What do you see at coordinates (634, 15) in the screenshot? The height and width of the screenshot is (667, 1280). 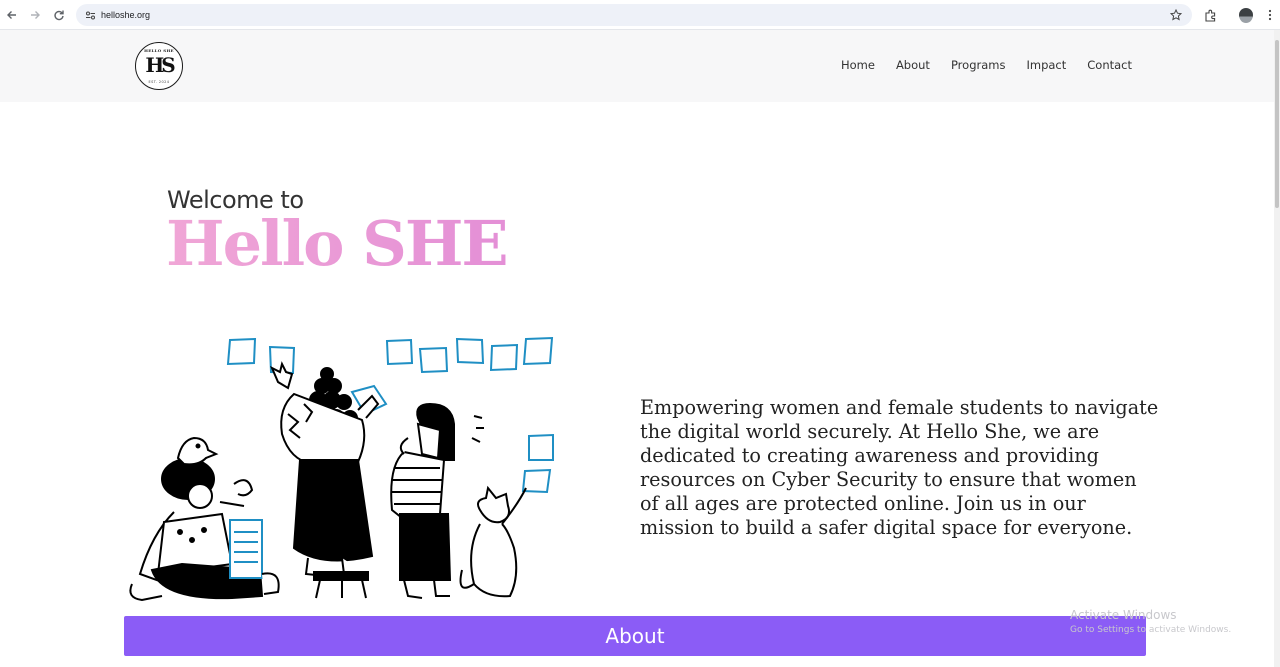 I see `address-bar: helloshe.org` at bounding box center [634, 15].